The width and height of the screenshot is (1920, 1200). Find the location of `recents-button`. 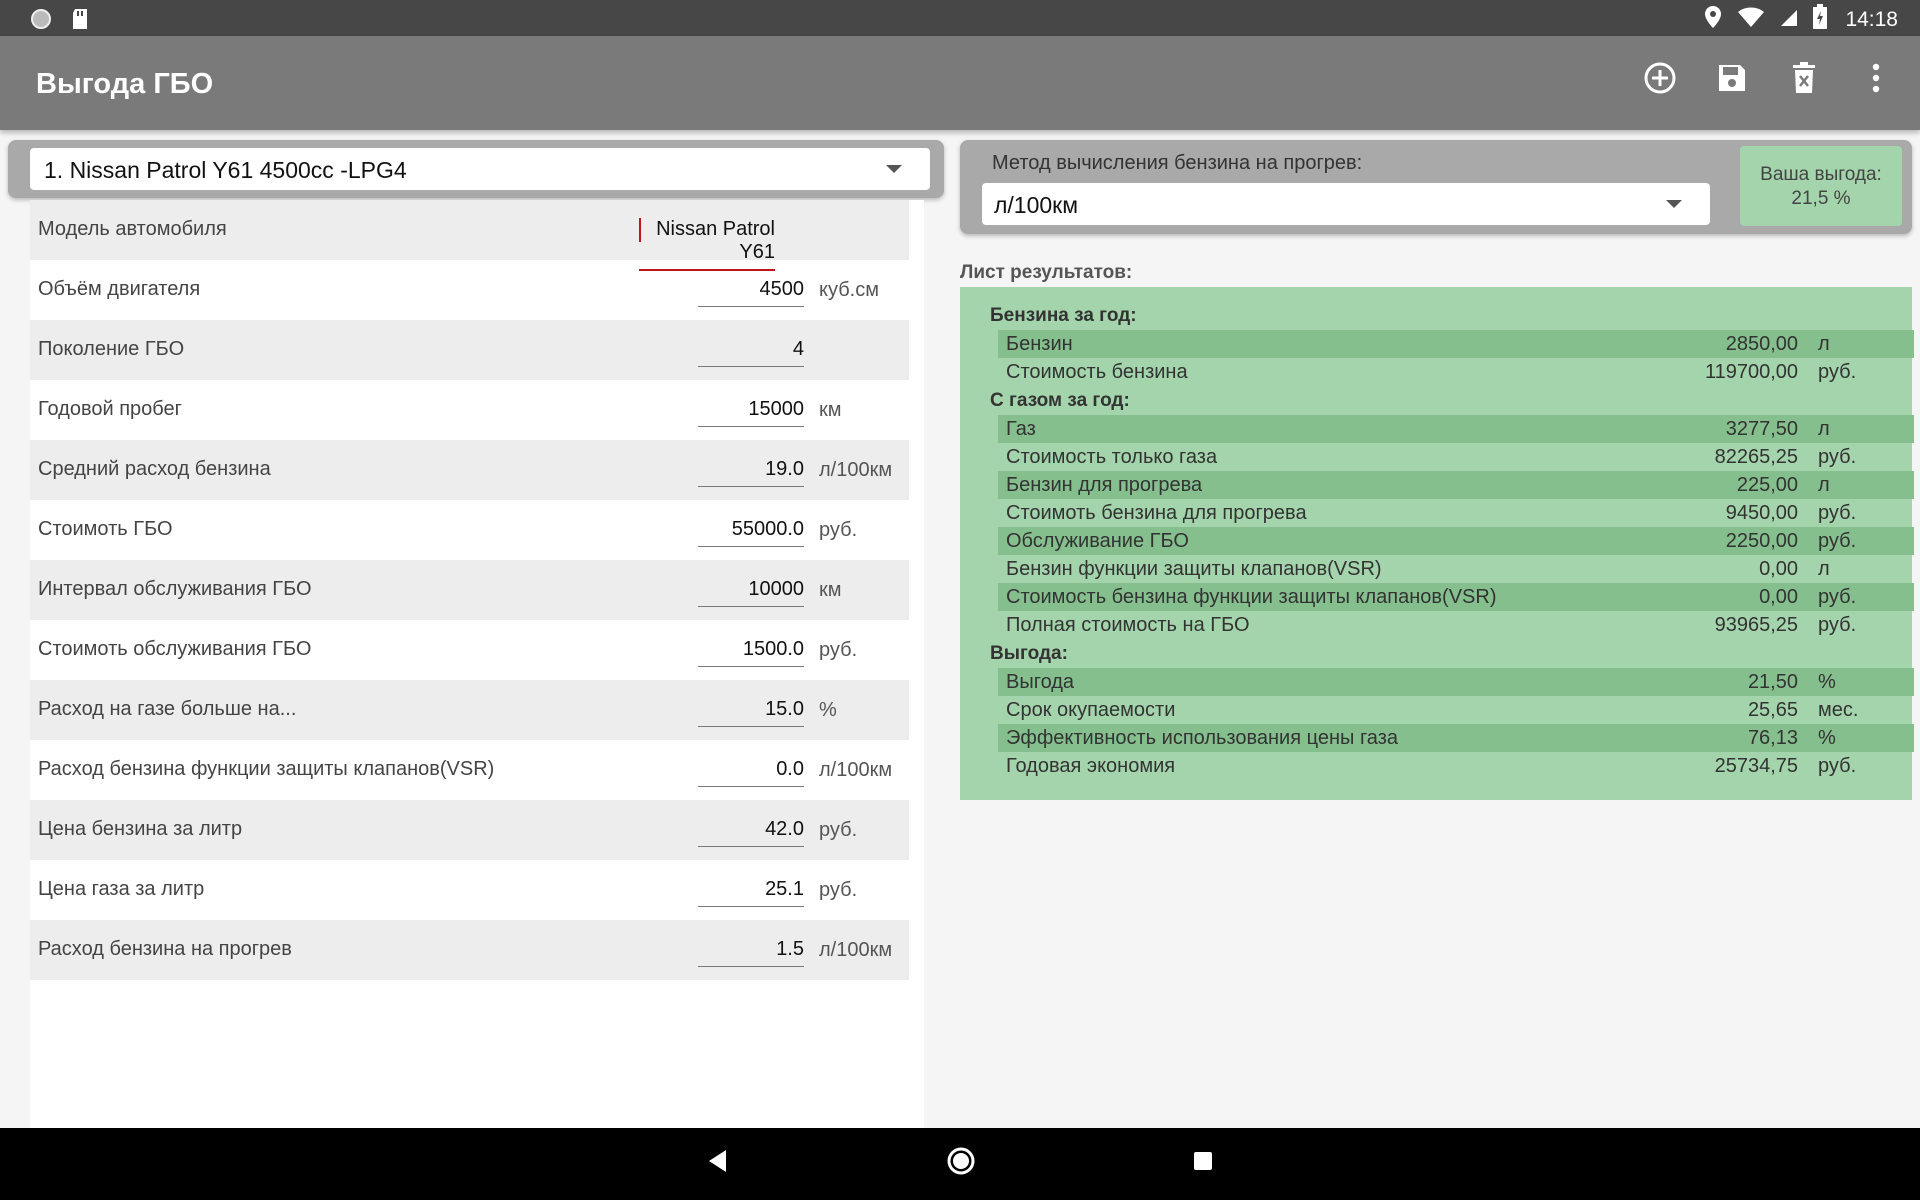

recents-button is located at coordinates (1203, 1163).